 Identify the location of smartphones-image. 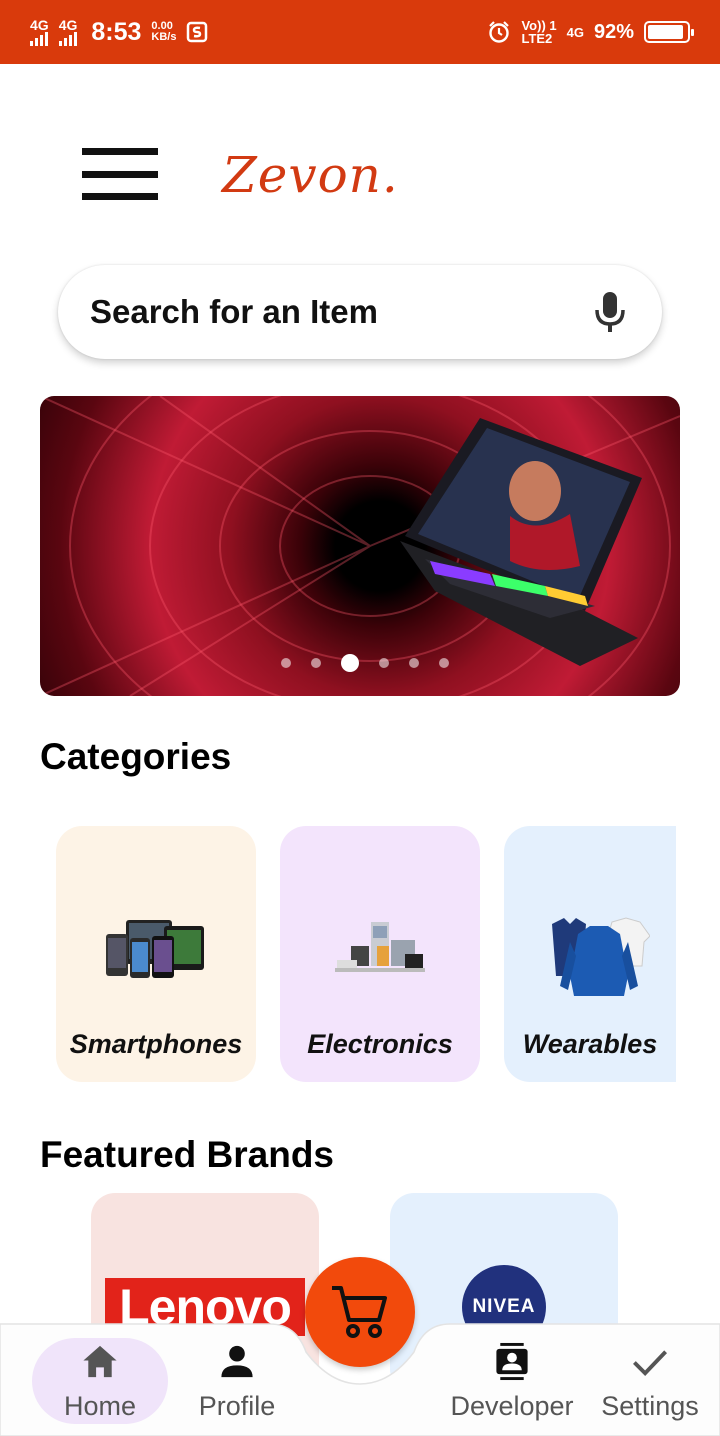
(155, 949).